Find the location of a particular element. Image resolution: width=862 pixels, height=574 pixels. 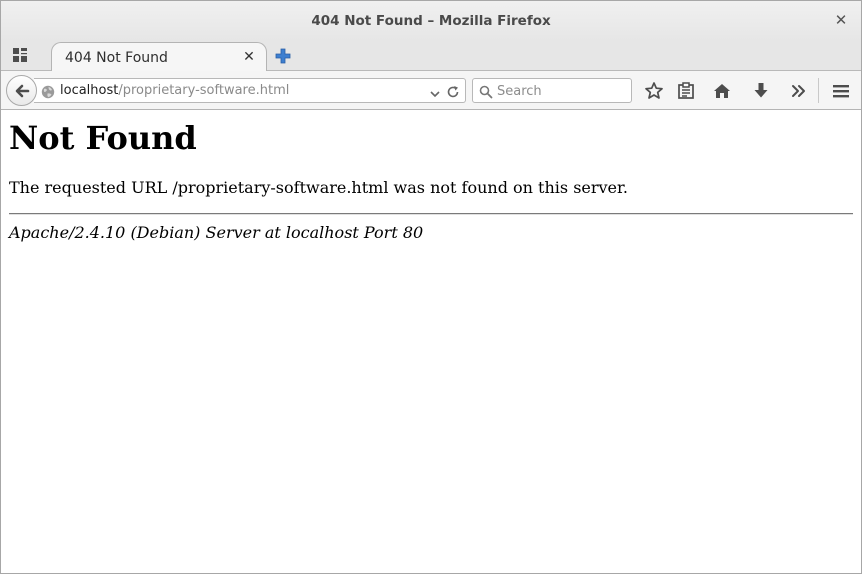

home-icon is located at coordinates (722, 91).